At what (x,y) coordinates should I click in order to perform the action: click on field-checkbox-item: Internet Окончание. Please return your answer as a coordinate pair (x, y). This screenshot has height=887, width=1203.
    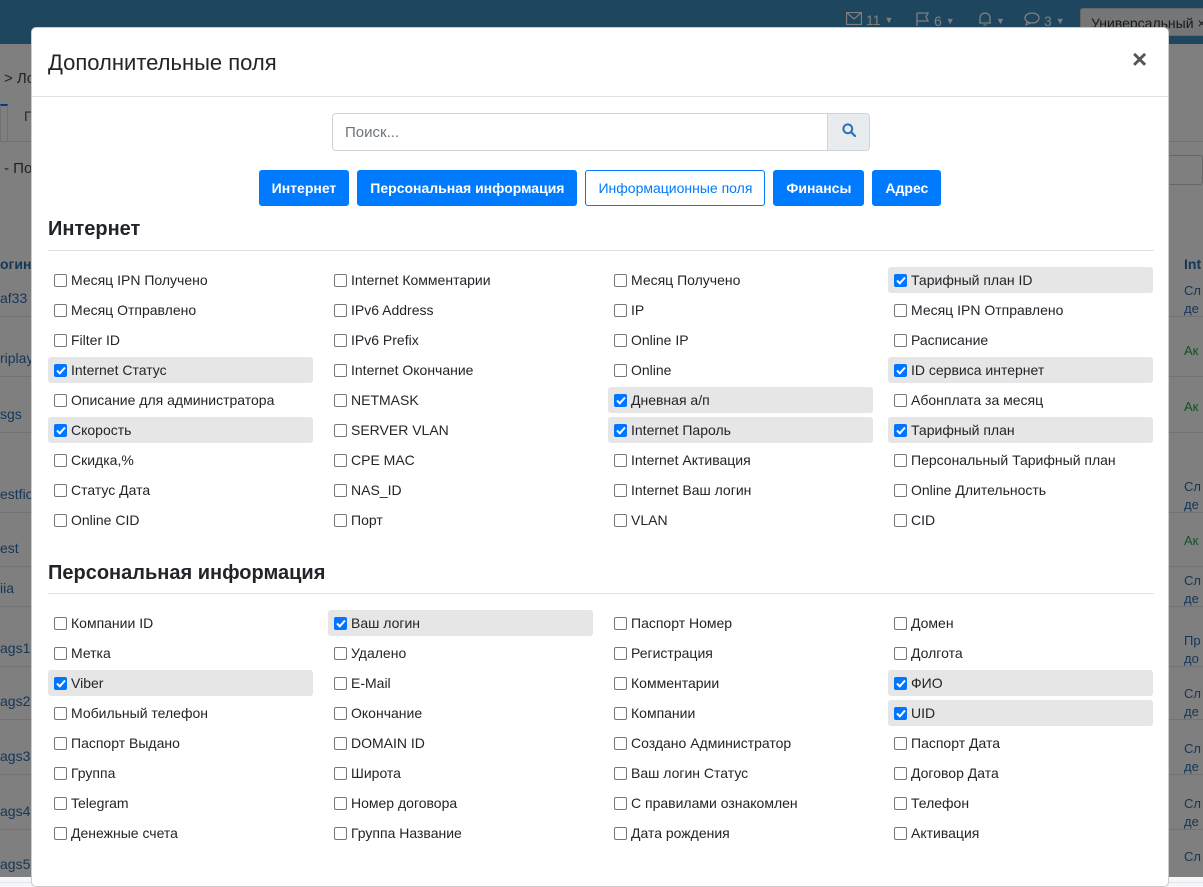
    Looking at the image, I should click on (460, 370).